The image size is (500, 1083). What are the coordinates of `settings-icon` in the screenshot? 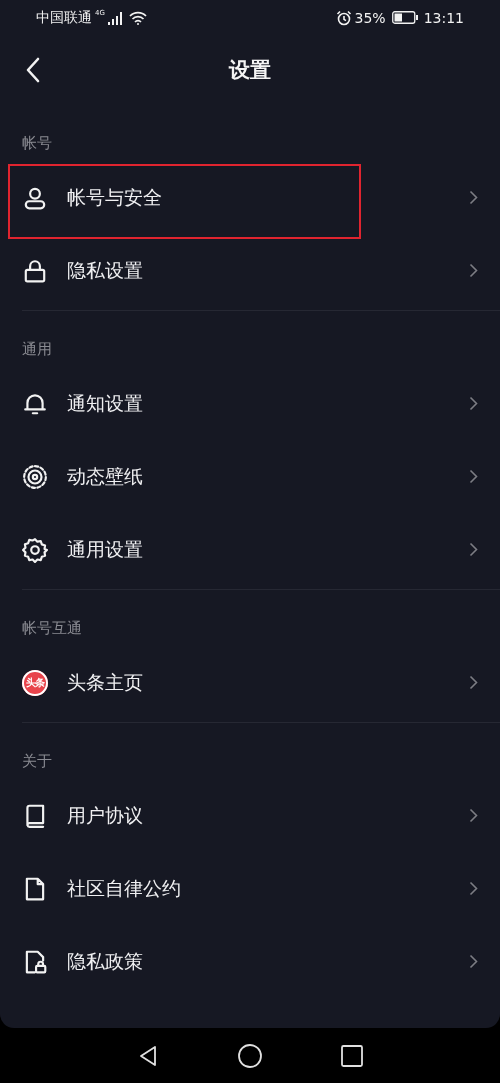 It's located at (35, 549).